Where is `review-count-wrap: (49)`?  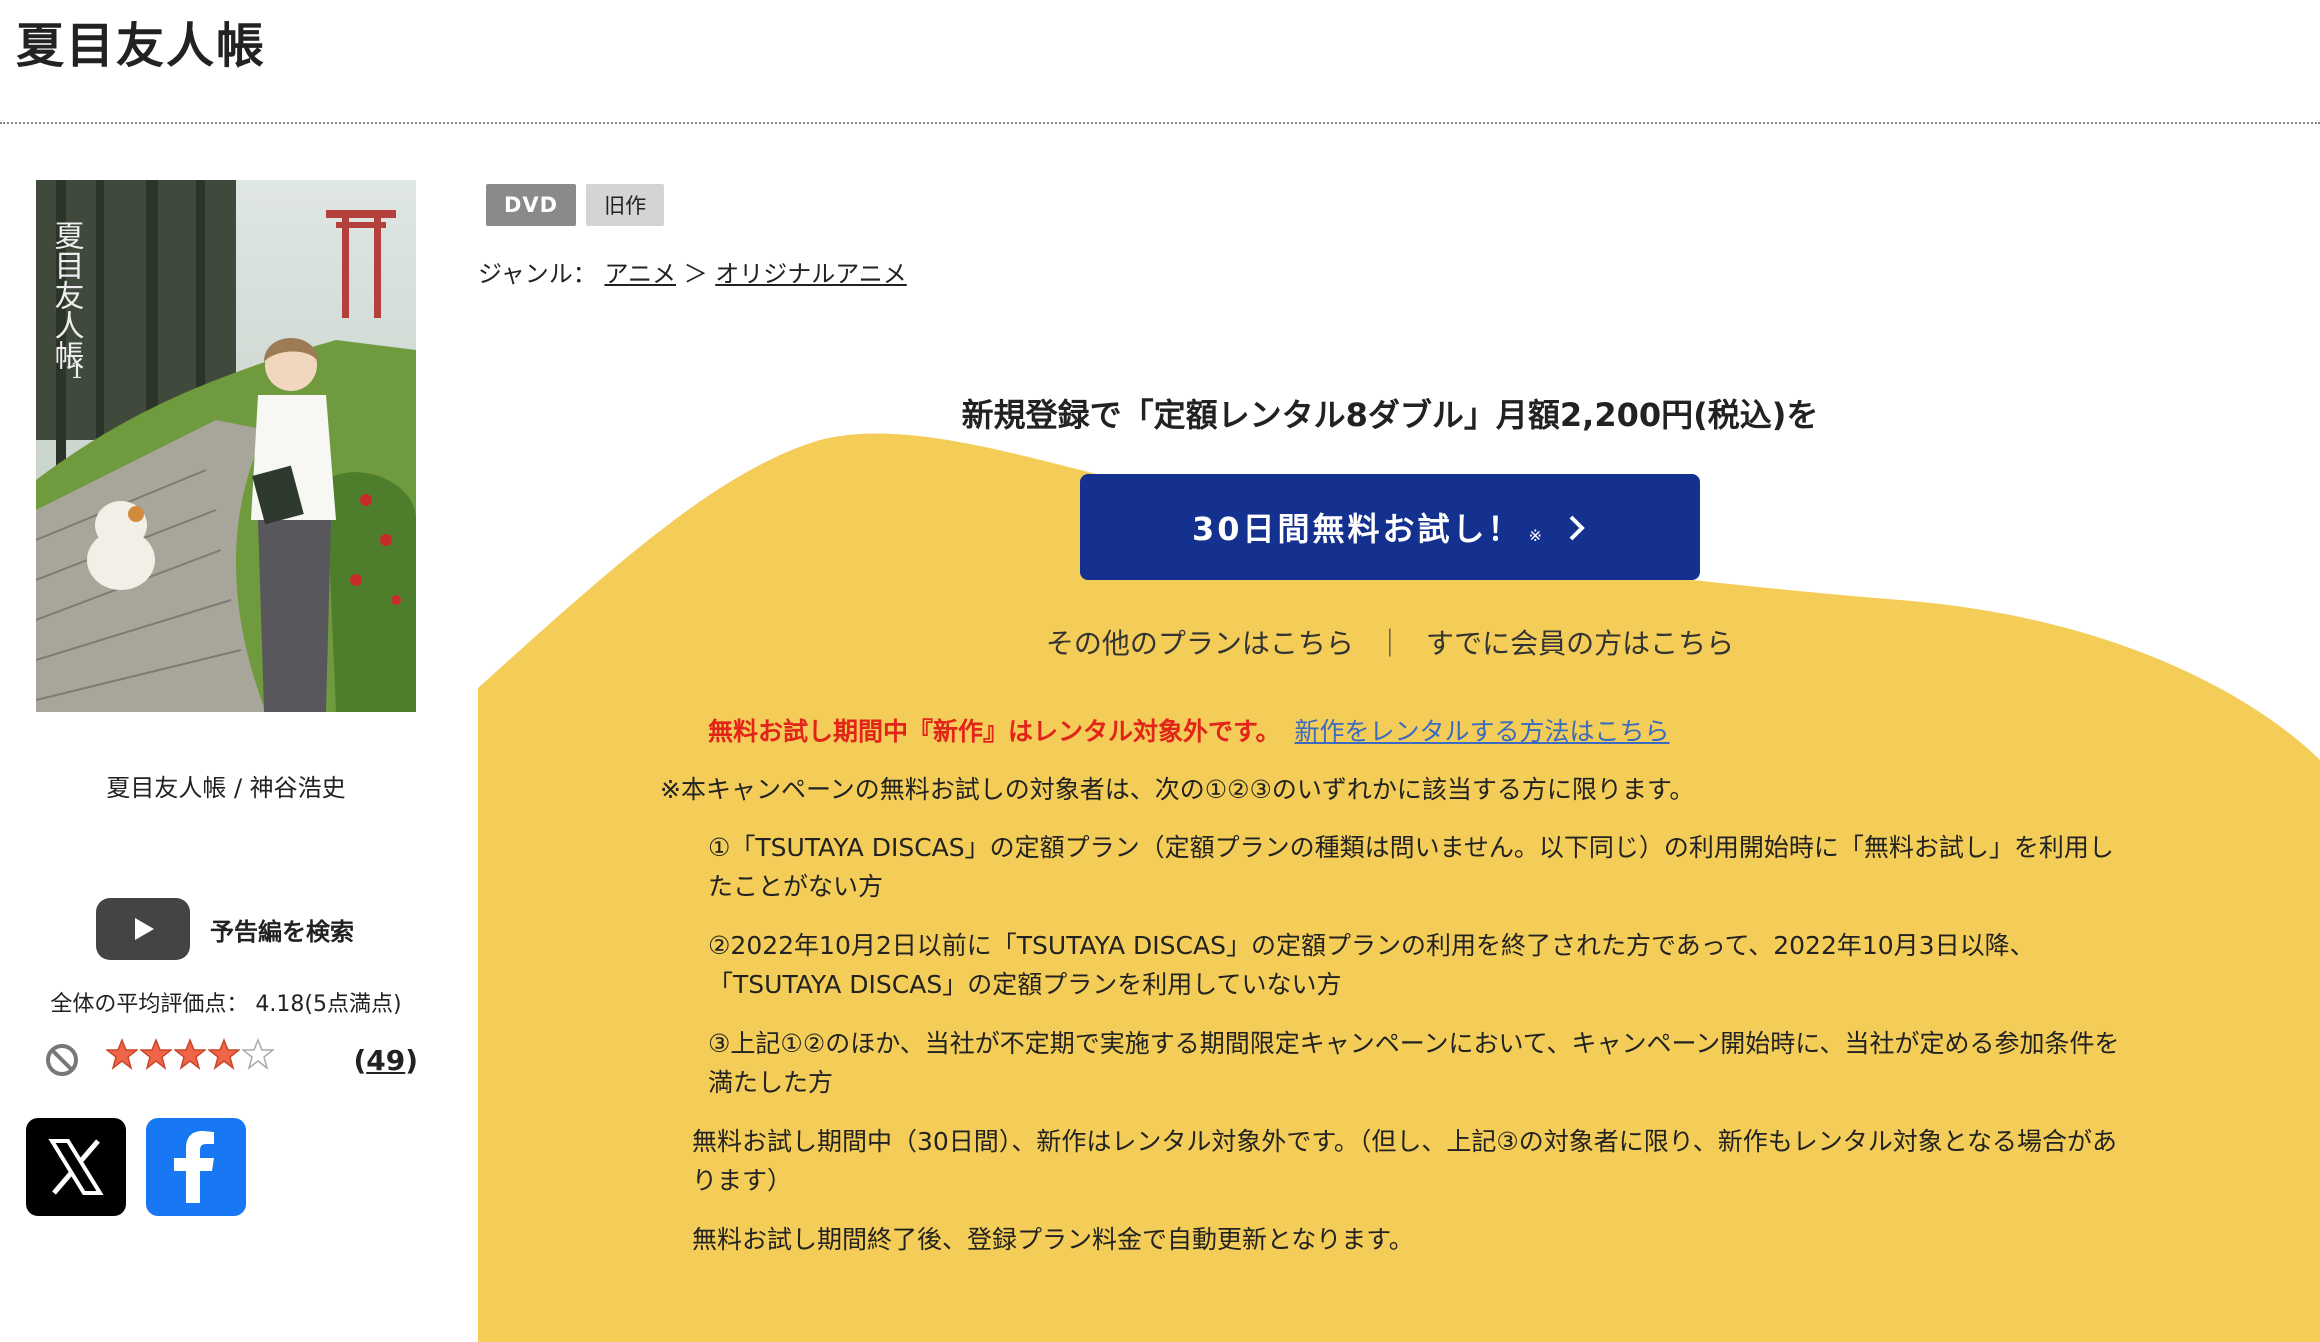
review-count-wrap: (49) is located at coordinates (385, 1060).